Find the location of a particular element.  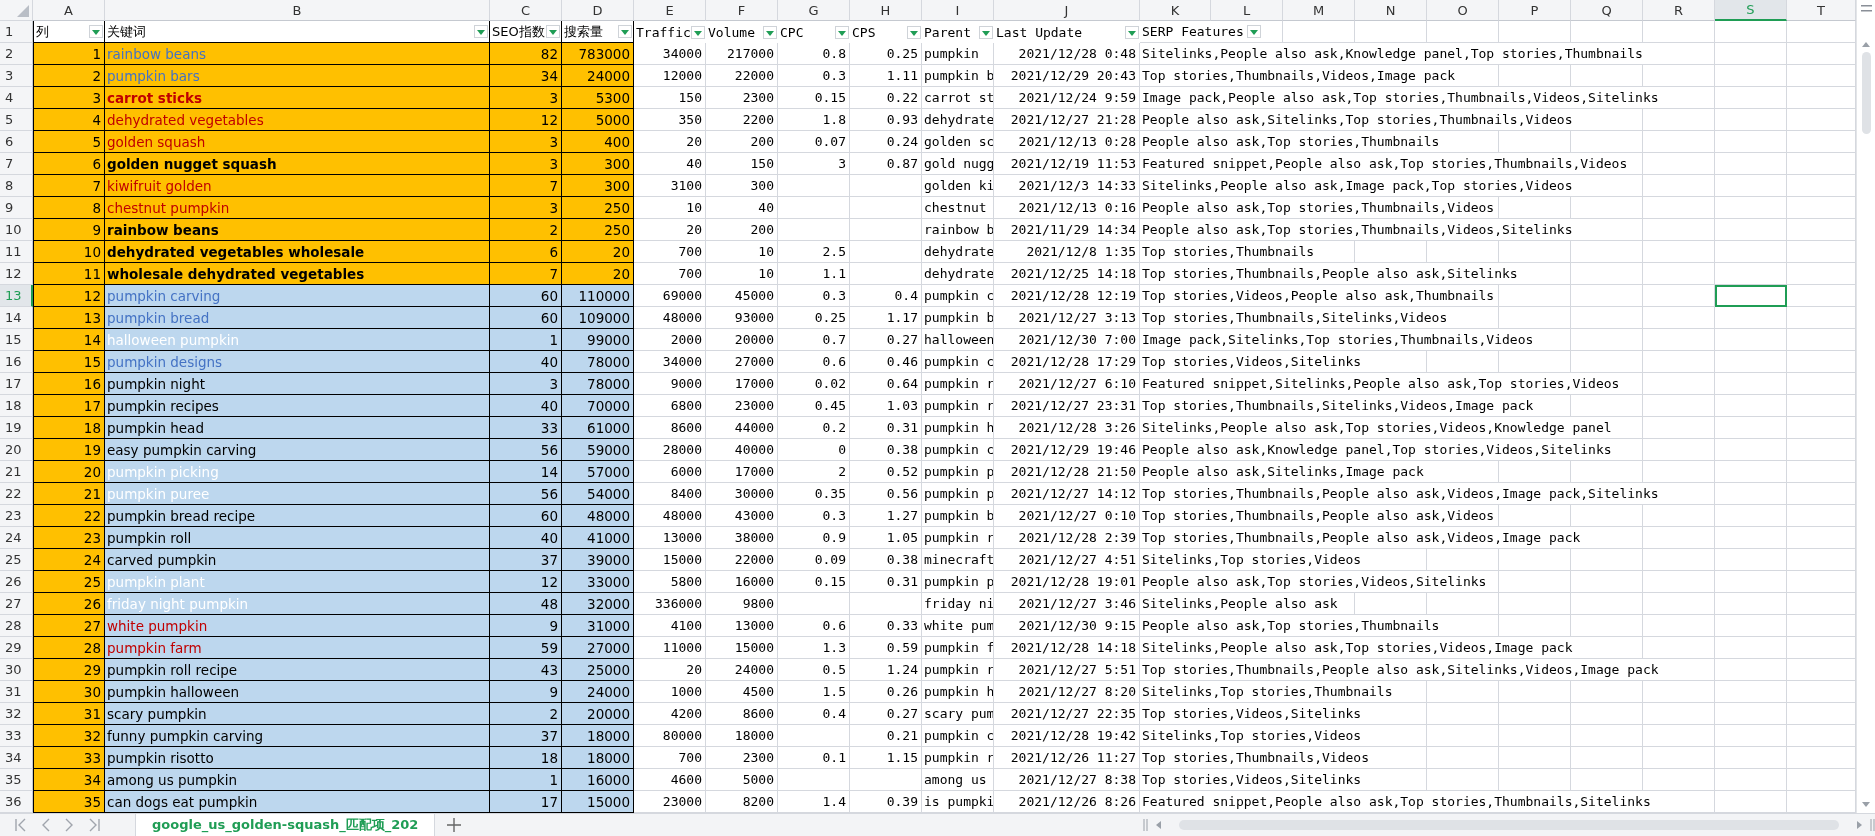

column-header: P is located at coordinates (1535, 10).